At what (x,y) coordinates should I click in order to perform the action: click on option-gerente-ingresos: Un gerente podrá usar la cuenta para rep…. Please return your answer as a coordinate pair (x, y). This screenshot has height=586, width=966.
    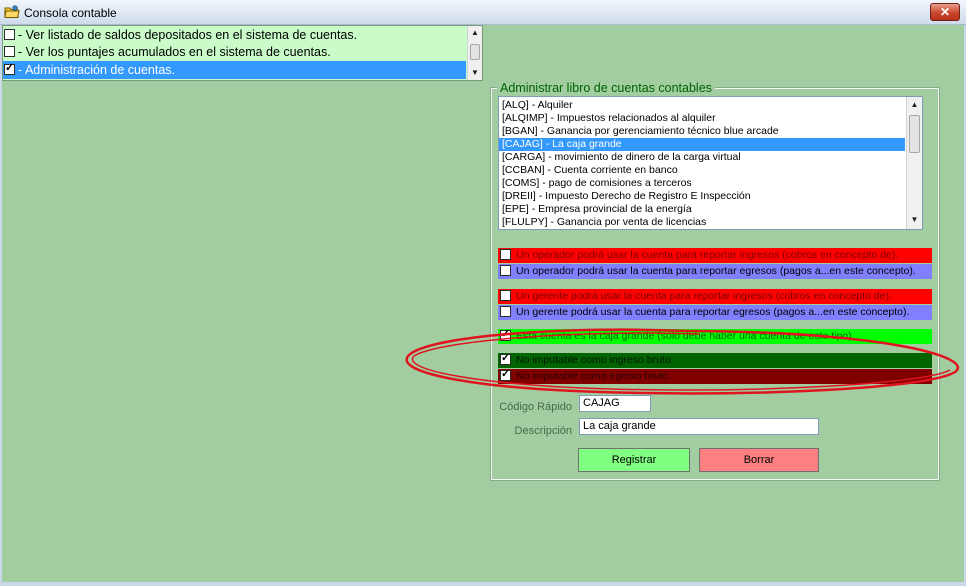
    Looking at the image, I should click on (715, 296).